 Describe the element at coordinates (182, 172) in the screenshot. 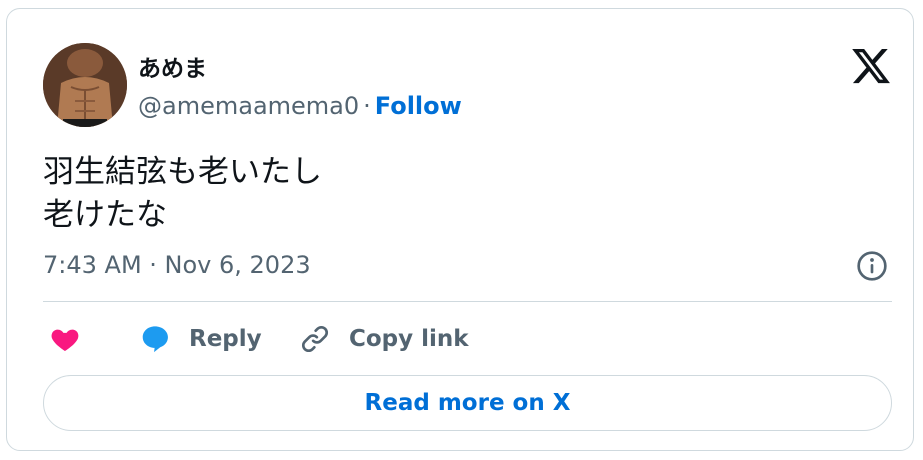

I see `tweet-line-1: 羽生結弦も老いたし` at that location.